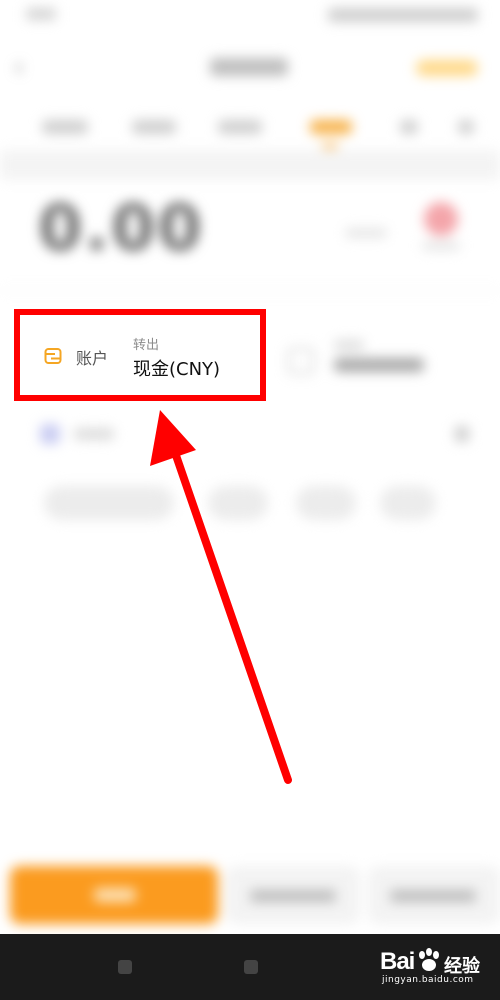 Image resolution: width=500 pixels, height=1000 pixels. What do you see at coordinates (25, 67) in the screenshot?
I see `back-arrow-icon: ‹` at bounding box center [25, 67].